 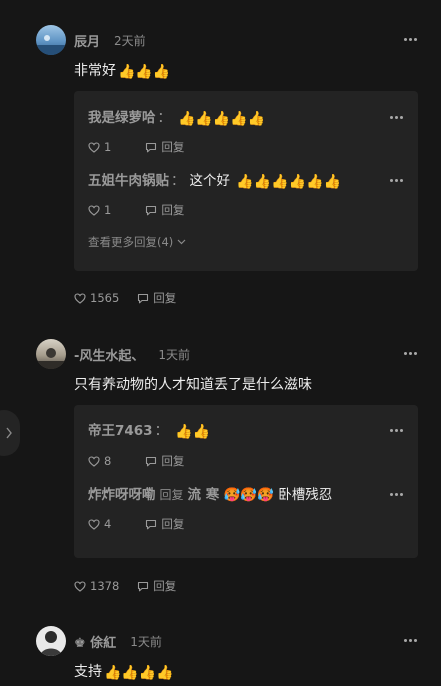 I want to click on comment-text-body: 支持, so click(x=88, y=672).